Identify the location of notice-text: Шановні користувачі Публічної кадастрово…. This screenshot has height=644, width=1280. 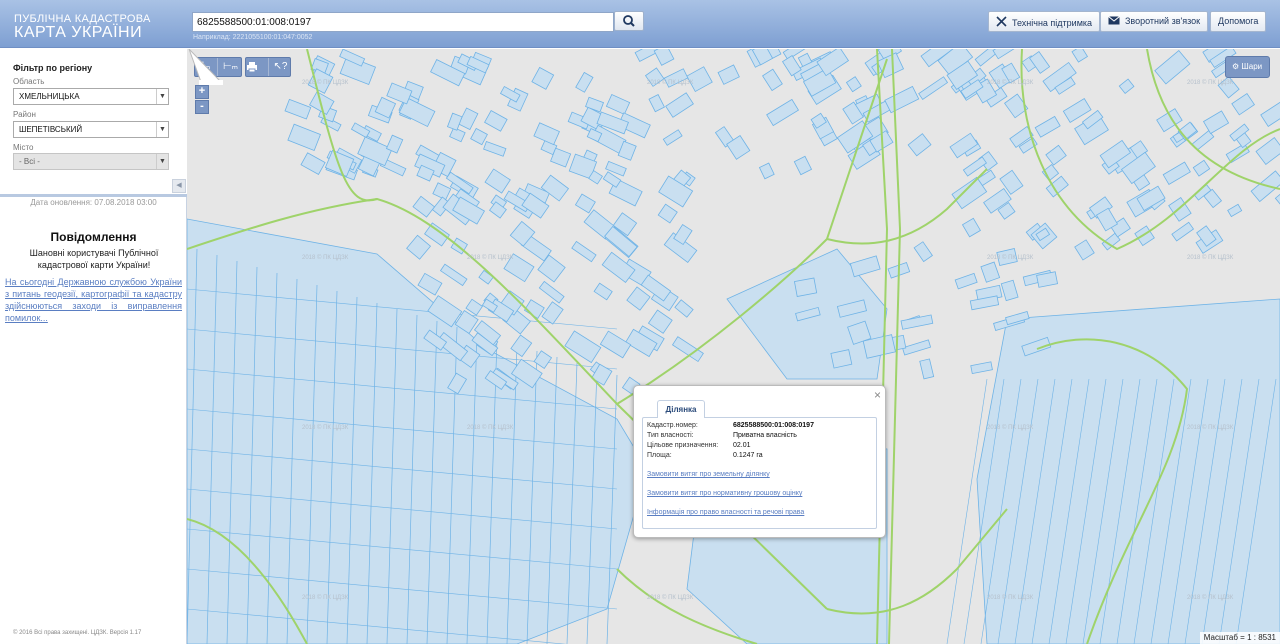
(94, 259).